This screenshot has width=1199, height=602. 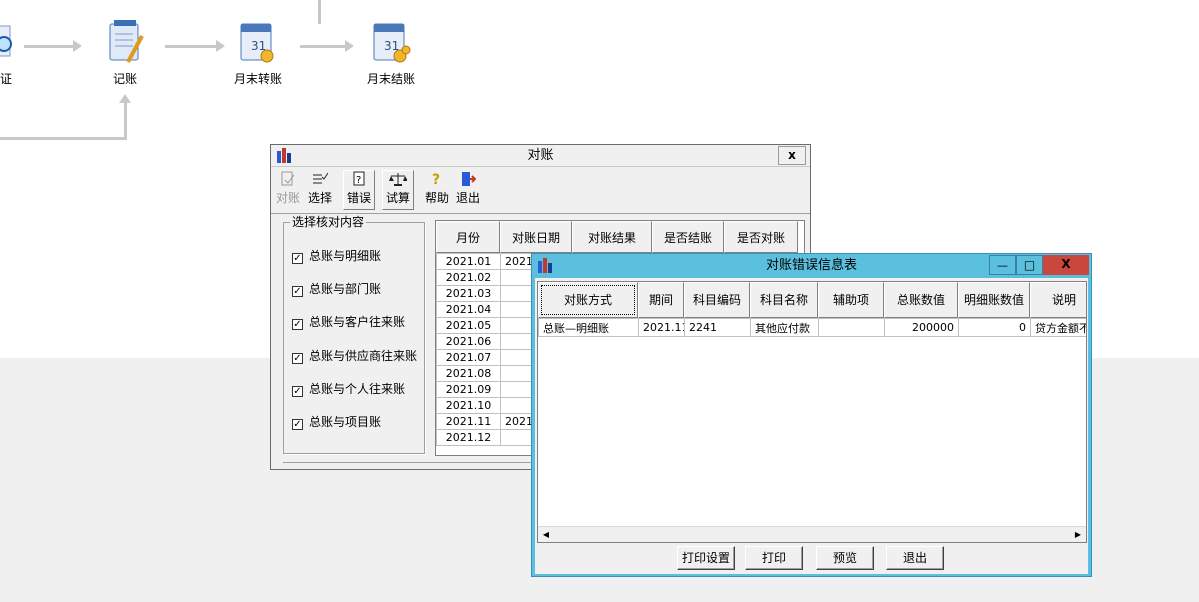 I want to click on month-cell: 2021.01, so click(x=468, y=261).